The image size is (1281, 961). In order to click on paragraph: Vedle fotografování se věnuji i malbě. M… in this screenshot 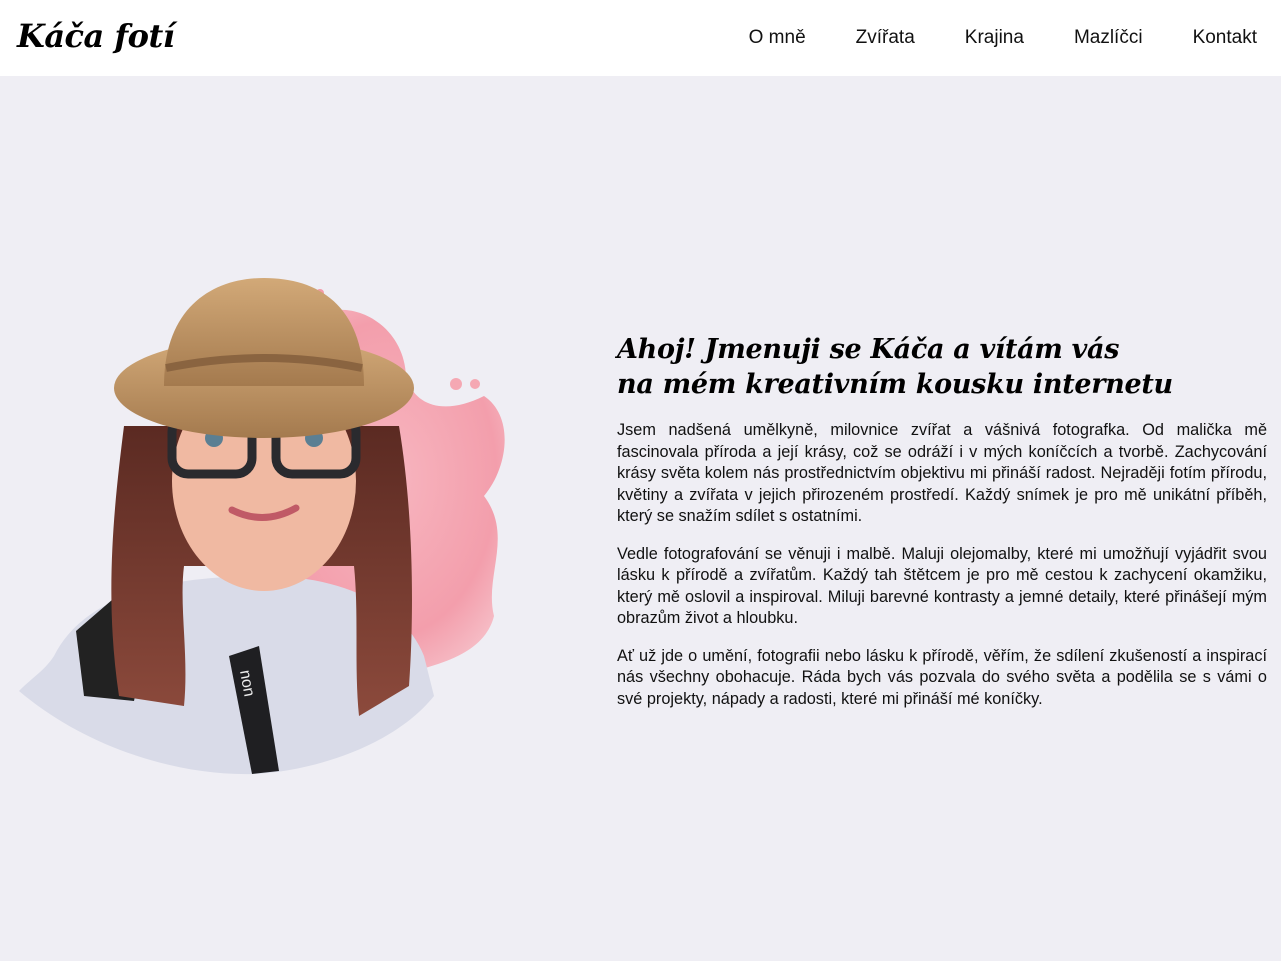, I will do `click(942, 586)`.